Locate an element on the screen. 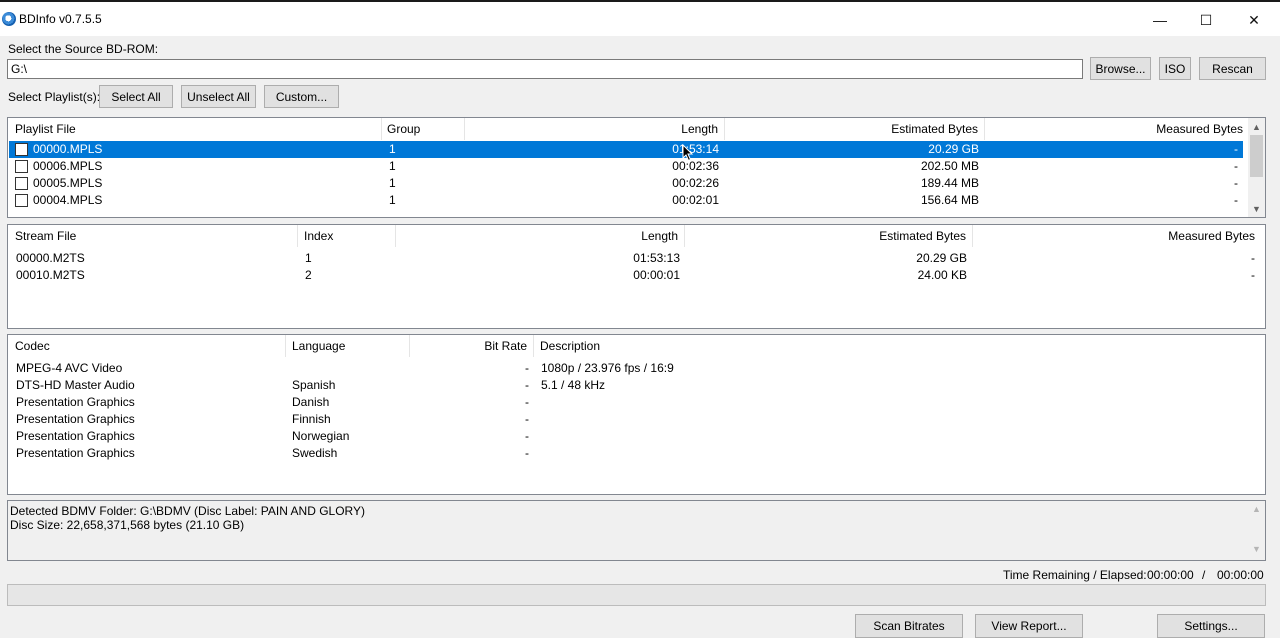 The height and width of the screenshot is (638, 1280). playlist-length: 01:53:14 is located at coordinates (695, 149).